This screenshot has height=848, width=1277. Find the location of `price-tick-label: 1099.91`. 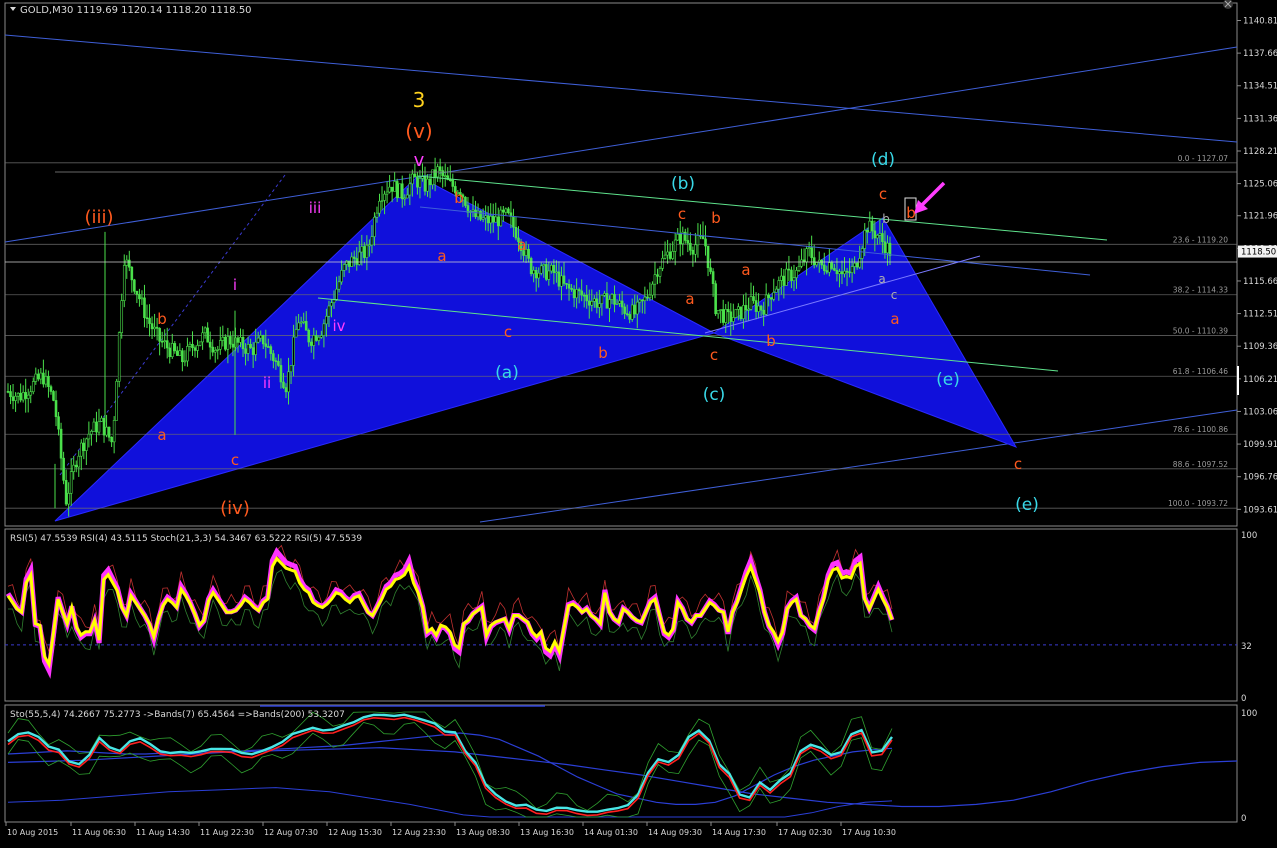

price-tick-label: 1099.91 is located at coordinates (1260, 445).